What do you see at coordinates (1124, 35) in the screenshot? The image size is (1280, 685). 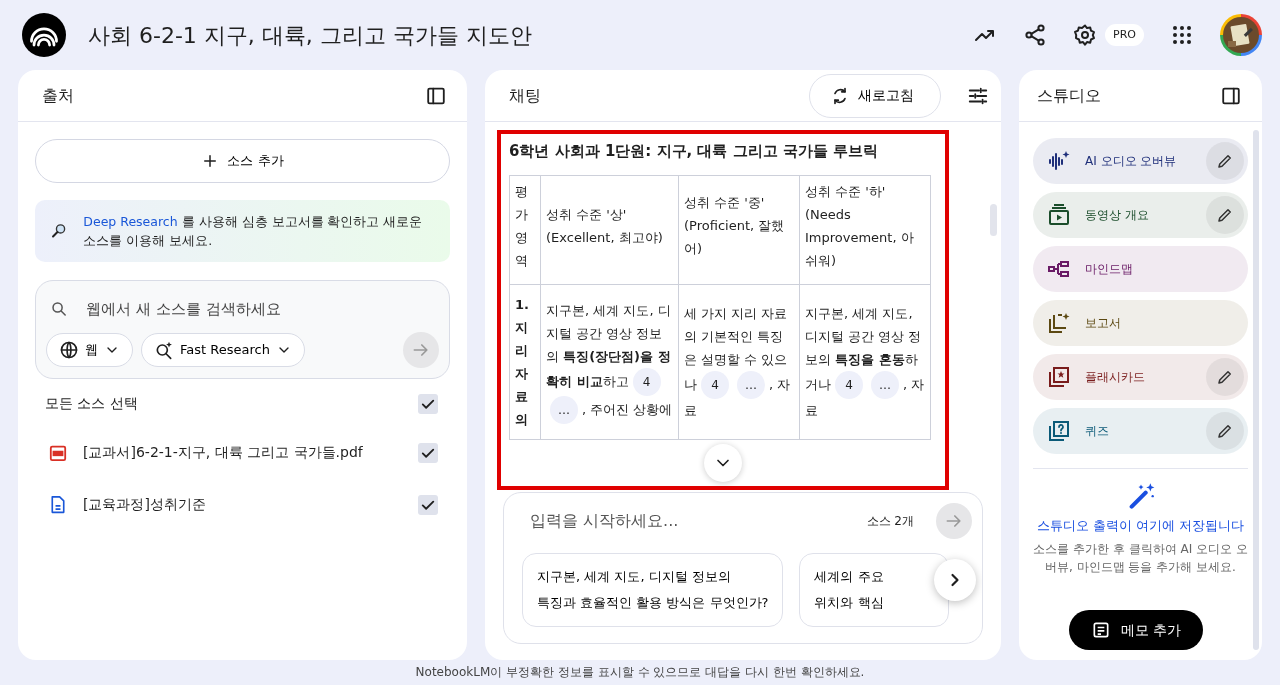 I see `plan-badge: PRO` at bounding box center [1124, 35].